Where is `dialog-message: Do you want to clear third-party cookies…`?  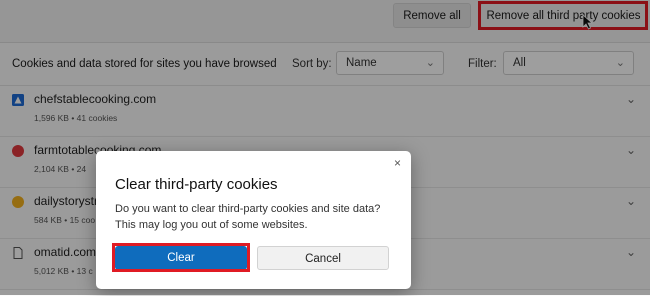 dialog-message: Do you want to clear third-party cookies… is located at coordinates (248, 217).